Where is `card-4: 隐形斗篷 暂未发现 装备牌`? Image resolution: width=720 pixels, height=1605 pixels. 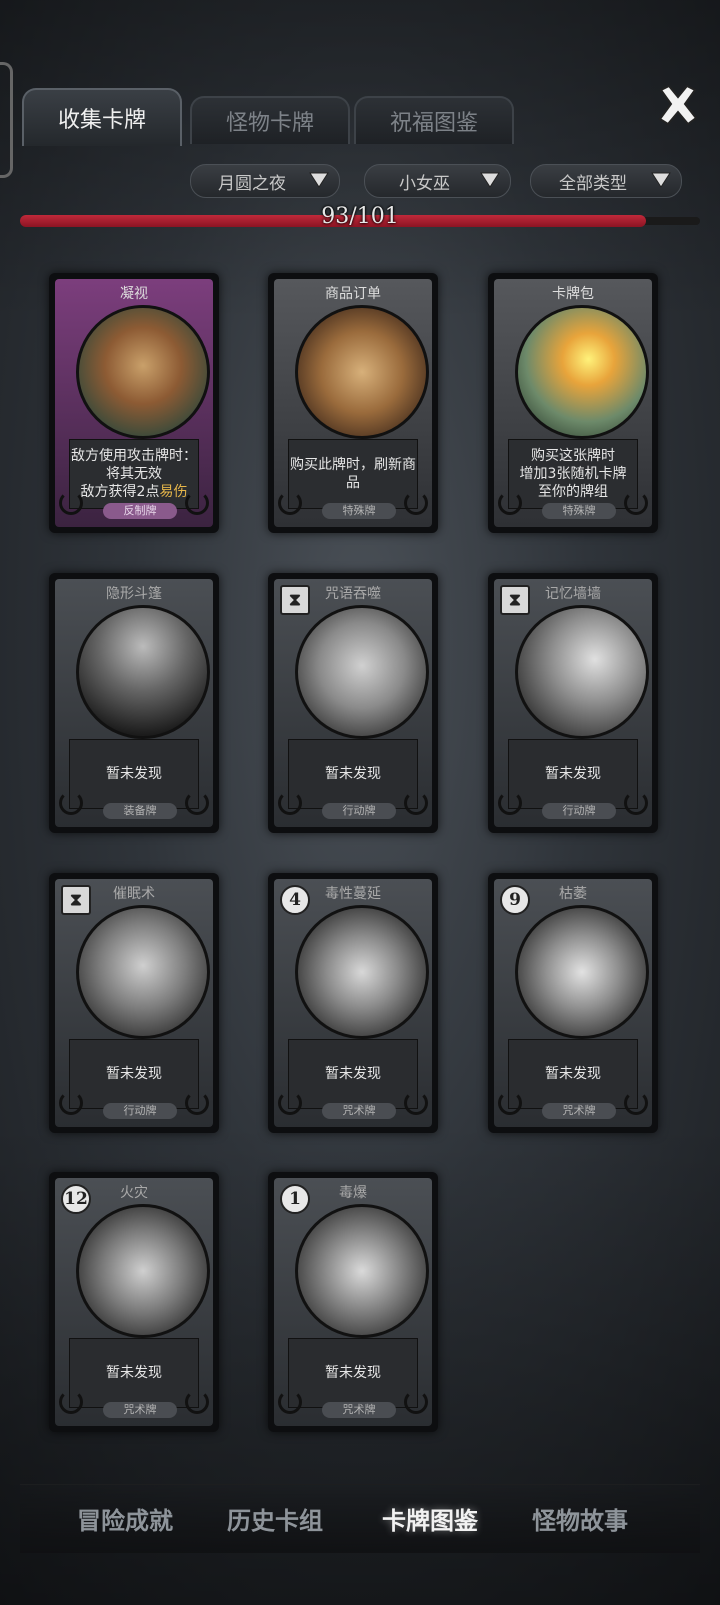
card-4: 隐形斗篷 暂未发现 装备牌 is located at coordinates (134, 703).